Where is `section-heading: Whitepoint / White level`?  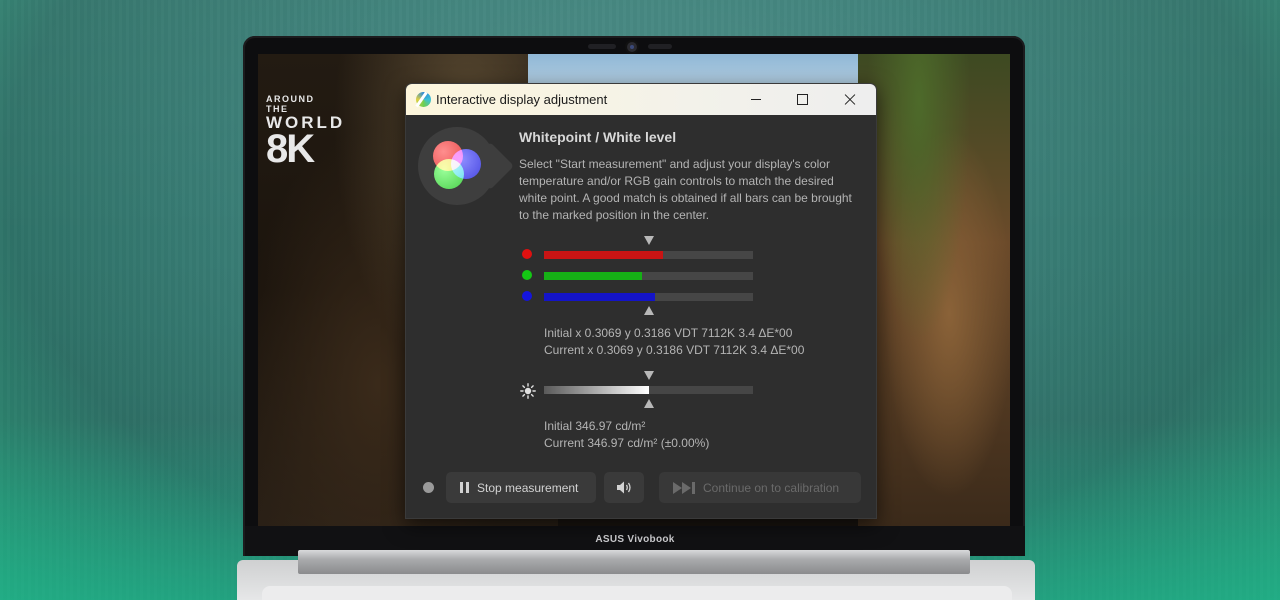 section-heading: Whitepoint / White level is located at coordinates (598, 137).